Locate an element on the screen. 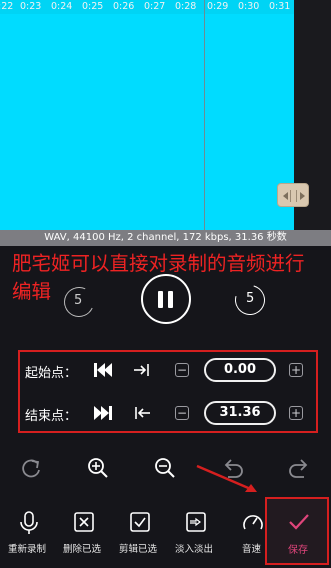 This screenshot has width=331, height=568. annotation-arrow-icon is located at coordinates (226, 478).